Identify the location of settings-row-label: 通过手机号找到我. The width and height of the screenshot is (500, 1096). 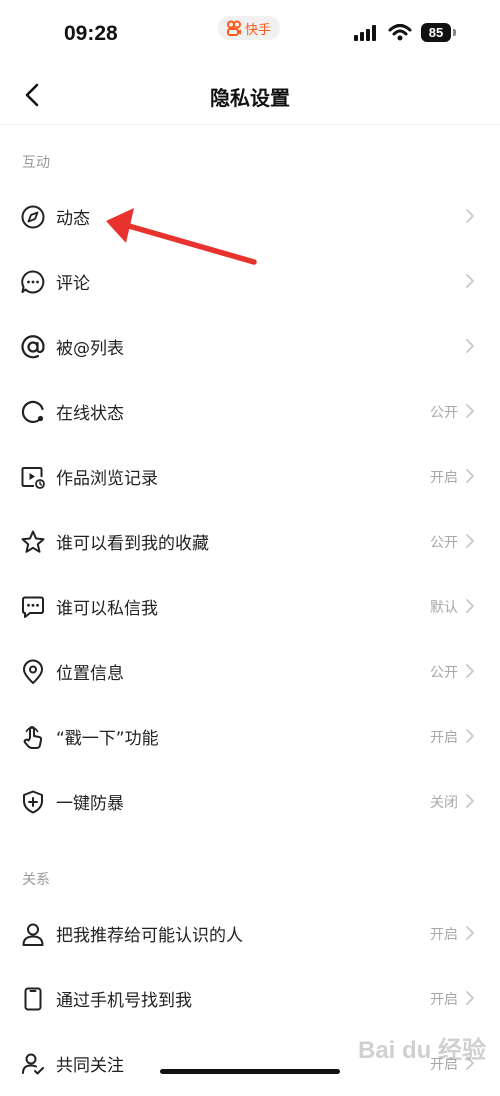
(124, 1001).